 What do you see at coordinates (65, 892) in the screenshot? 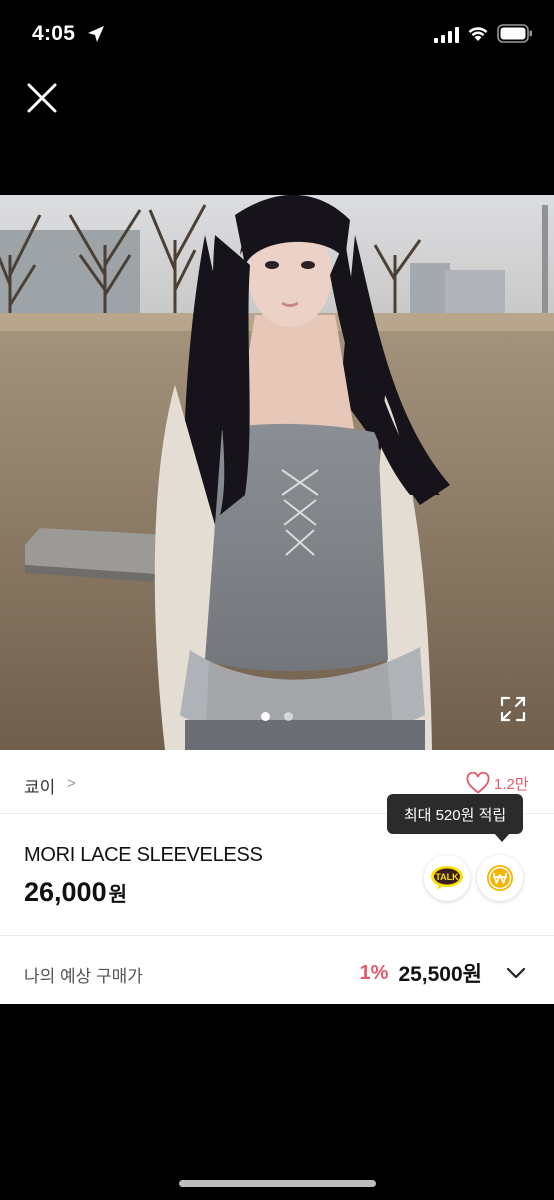
I see `price-value: 26,000` at bounding box center [65, 892].